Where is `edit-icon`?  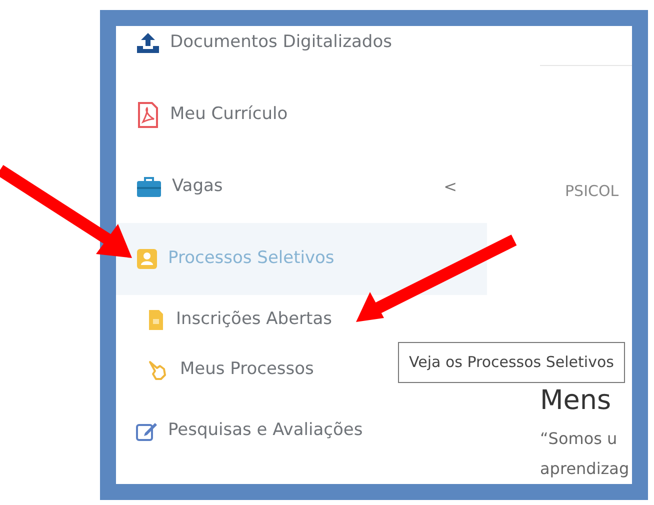 edit-icon is located at coordinates (147, 431).